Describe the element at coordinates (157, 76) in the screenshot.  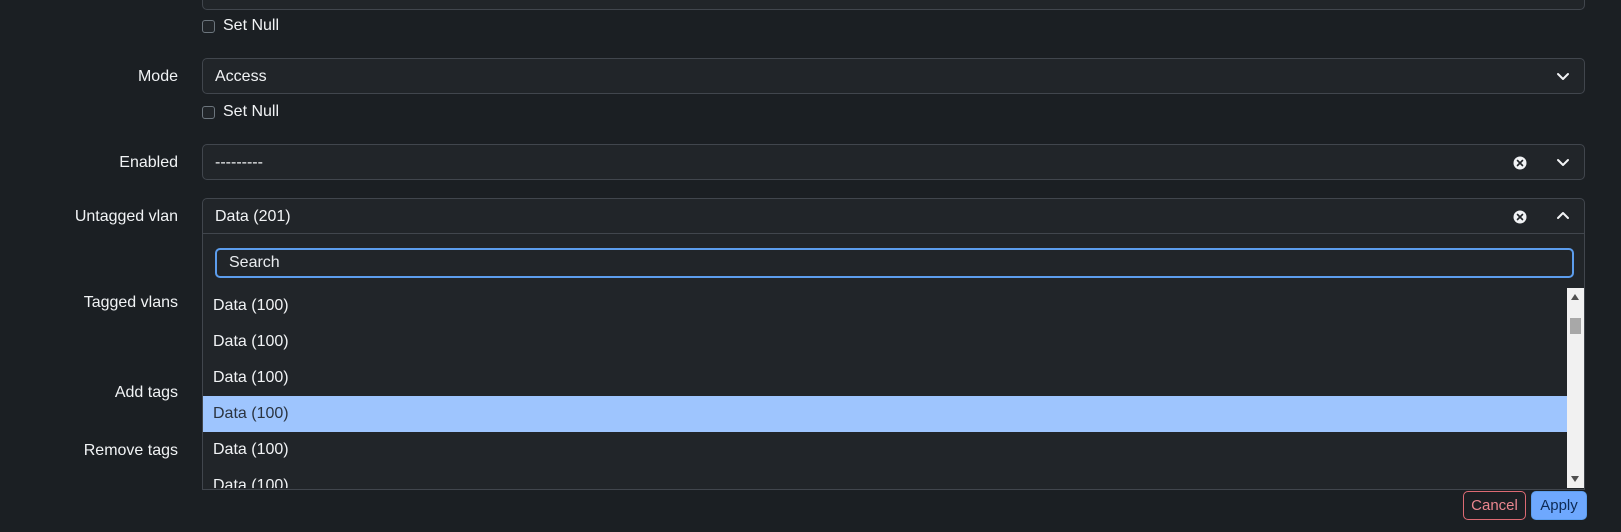
I see `mode-label: Mode` at that location.